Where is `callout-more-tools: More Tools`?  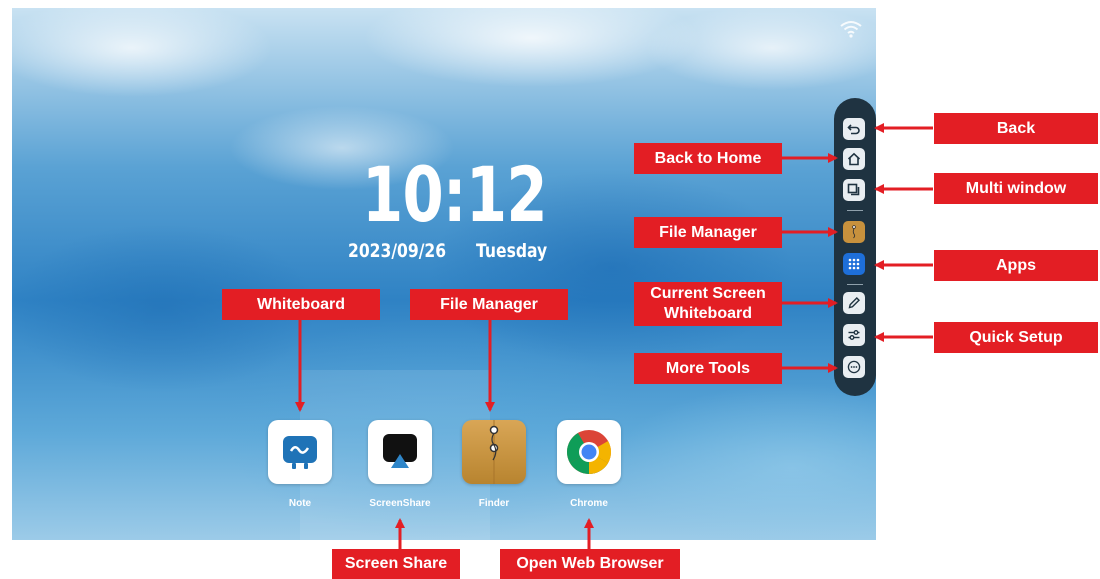 callout-more-tools: More Tools is located at coordinates (708, 368).